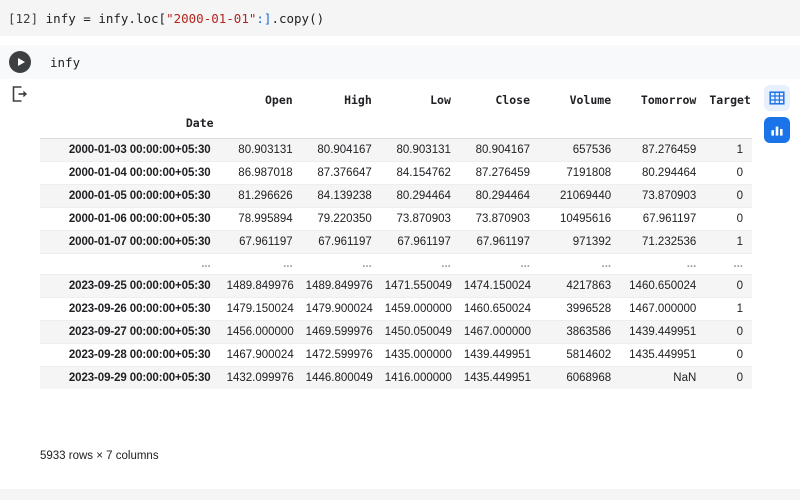 This screenshot has width=800, height=500. Describe the element at coordinates (512, 100) in the screenshot. I see `column-header-close: Close` at that location.